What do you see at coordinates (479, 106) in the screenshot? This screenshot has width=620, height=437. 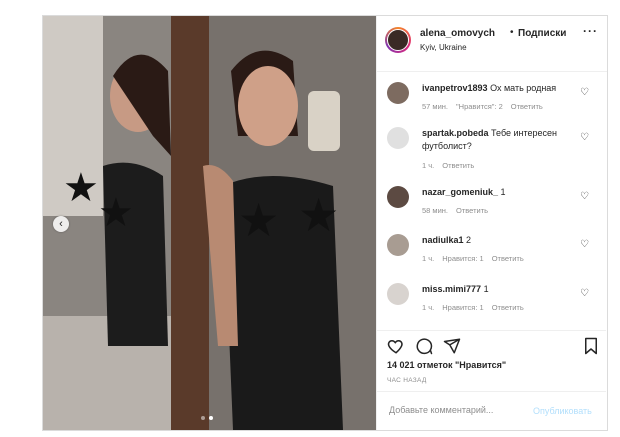 I see `comment-likes: "Нравится": 2` at bounding box center [479, 106].